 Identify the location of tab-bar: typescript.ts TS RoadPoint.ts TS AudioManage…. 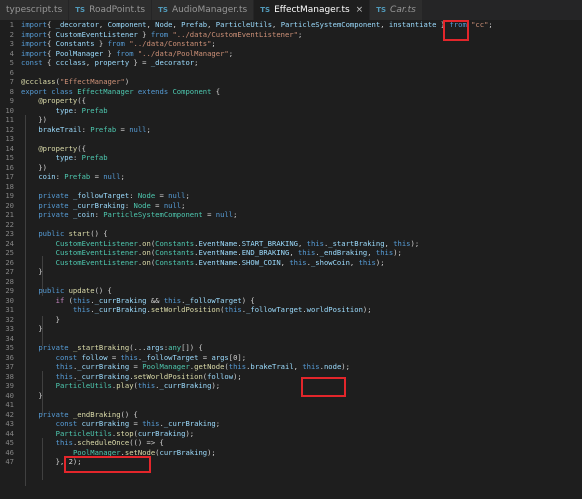
(291, 10).